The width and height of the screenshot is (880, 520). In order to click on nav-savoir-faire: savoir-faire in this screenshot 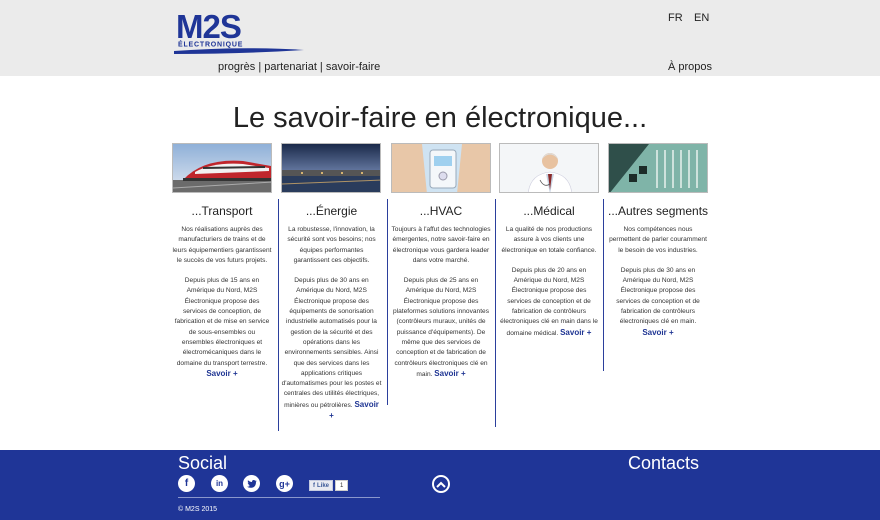, I will do `click(353, 67)`.